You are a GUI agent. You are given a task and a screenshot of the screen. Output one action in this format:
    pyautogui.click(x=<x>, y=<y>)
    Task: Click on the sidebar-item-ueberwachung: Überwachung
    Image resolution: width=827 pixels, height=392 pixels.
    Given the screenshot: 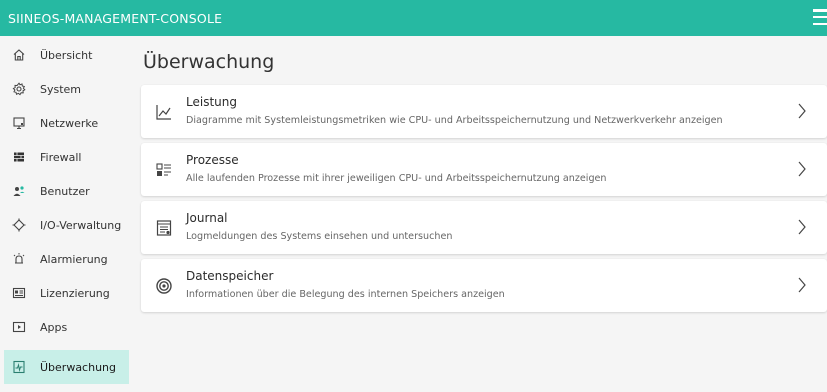 What is the action you would take?
    pyautogui.click(x=66, y=367)
    